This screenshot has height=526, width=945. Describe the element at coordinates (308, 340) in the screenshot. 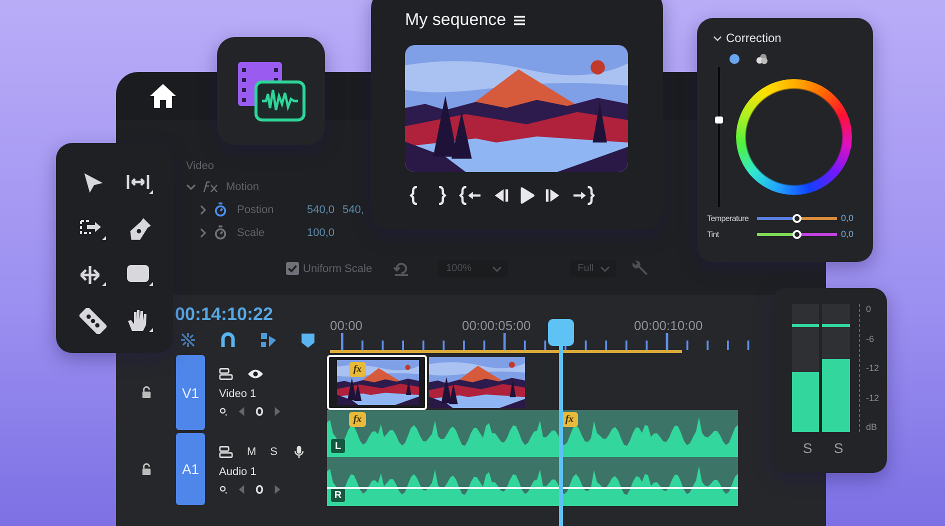

I see `marker-icon` at that location.